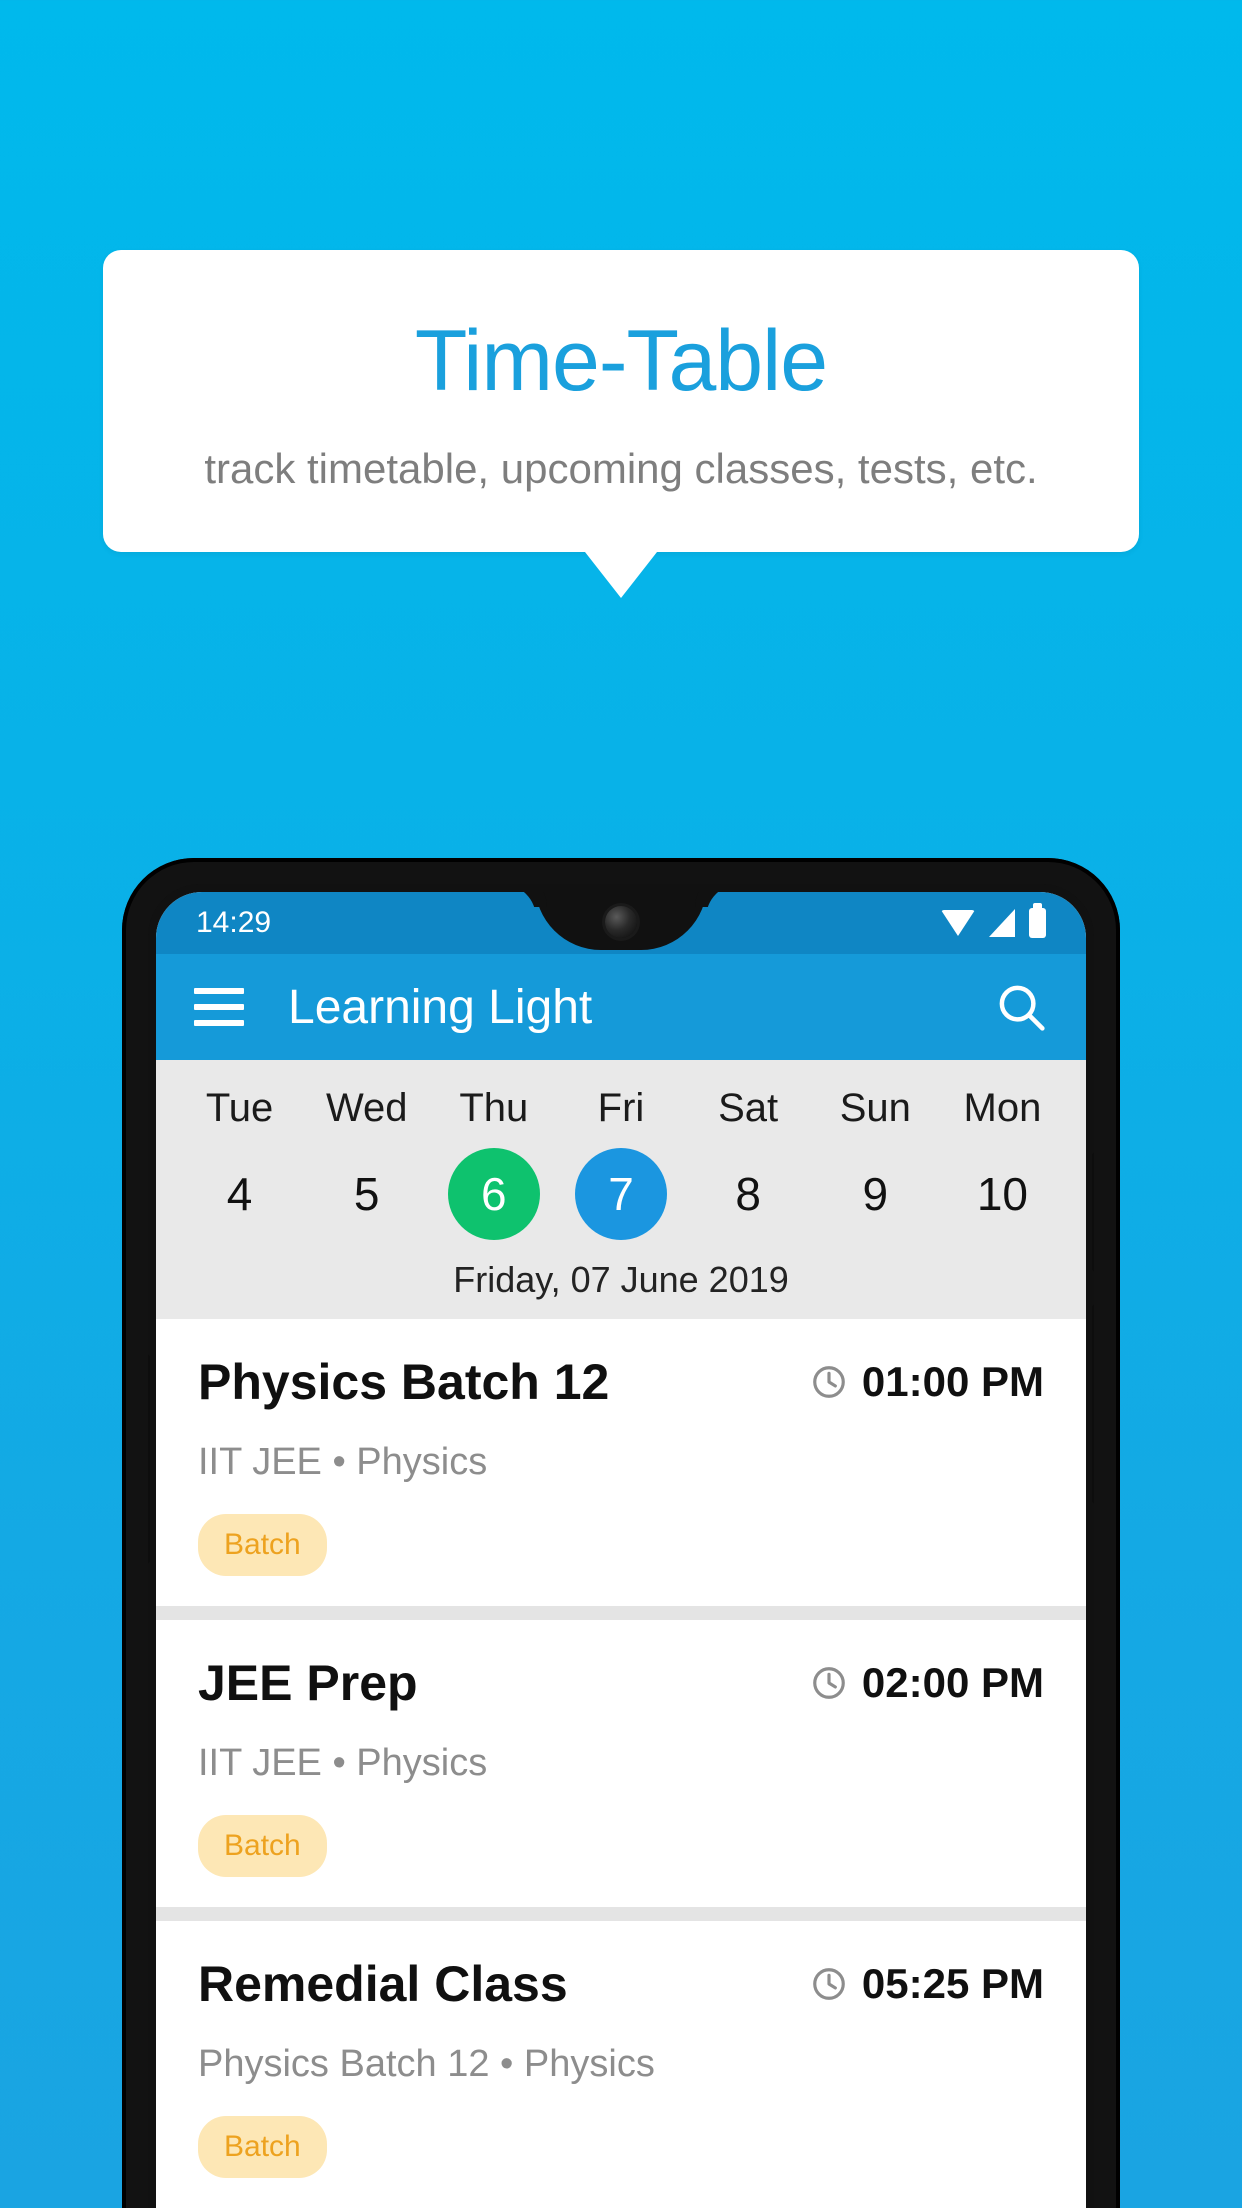 The width and height of the screenshot is (1242, 2208). I want to click on front-camera-icon, so click(621, 922).